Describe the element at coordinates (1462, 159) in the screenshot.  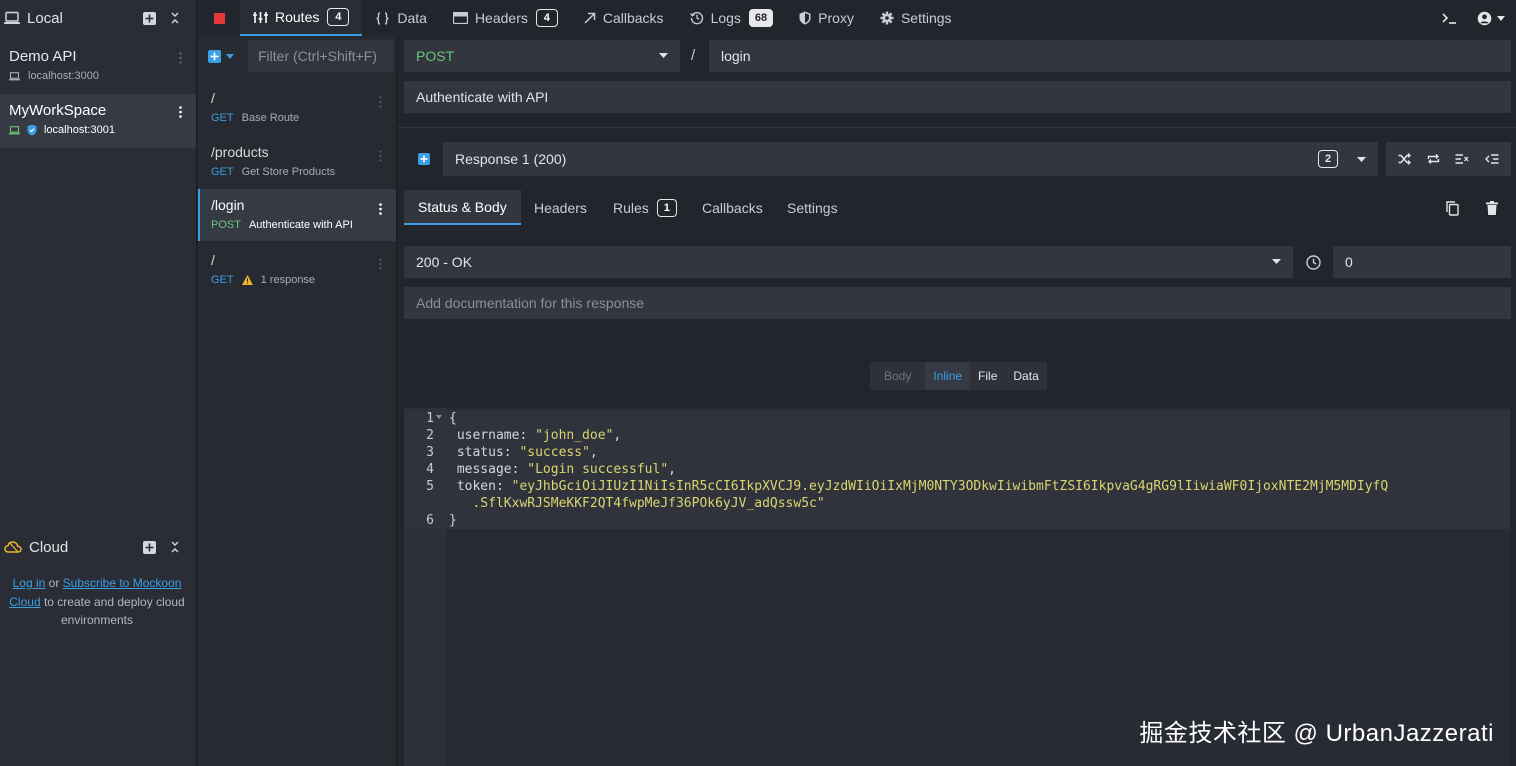
I see `sequential-list-icon` at that location.